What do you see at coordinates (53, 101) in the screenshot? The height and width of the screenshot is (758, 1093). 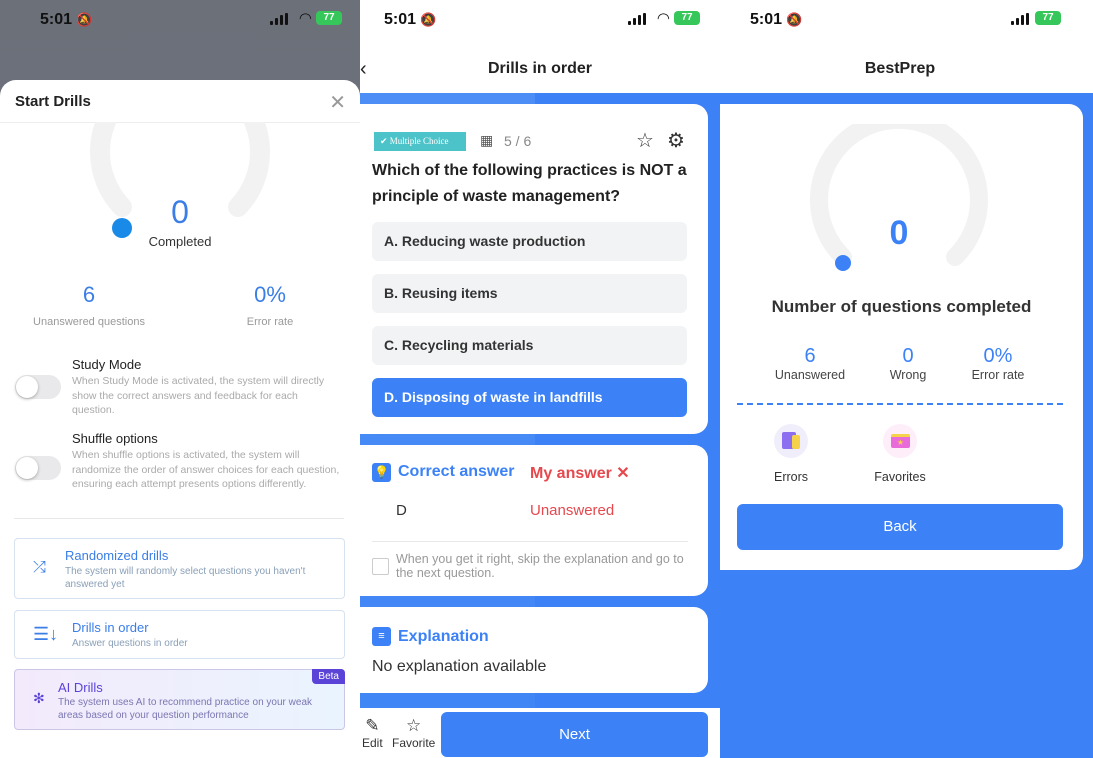 I see `sheet-title: Start Drills` at bounding box center [53, 101].